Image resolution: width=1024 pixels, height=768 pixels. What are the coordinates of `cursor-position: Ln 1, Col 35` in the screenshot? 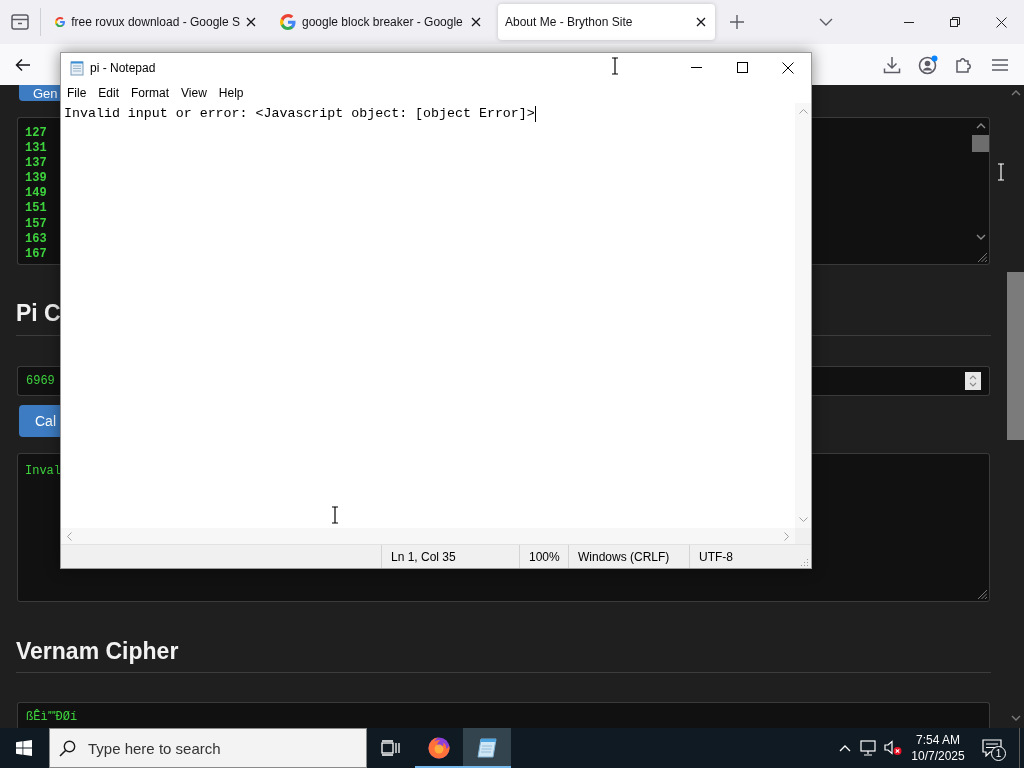 It's located at (423, 556).